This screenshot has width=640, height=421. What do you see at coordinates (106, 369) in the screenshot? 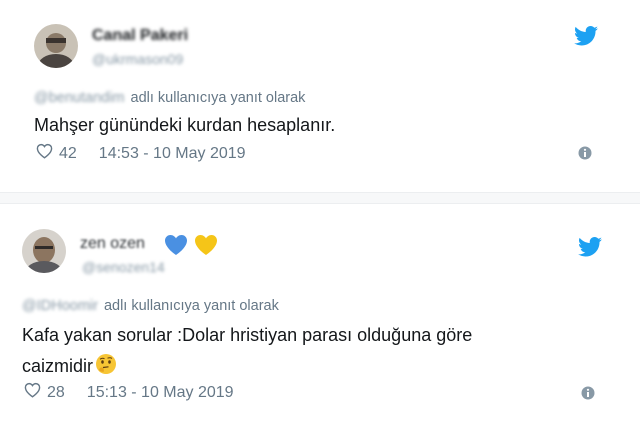
I see `thinking-face-emoji` at bounding box center [106, 369].